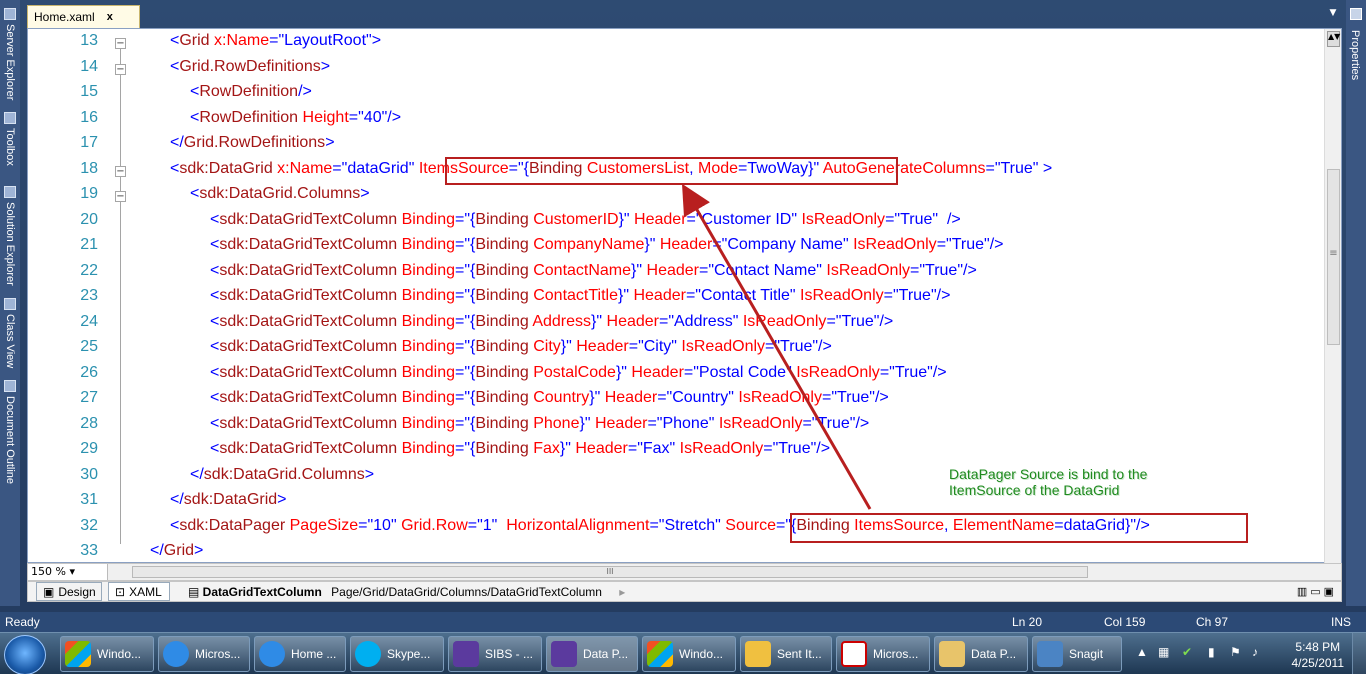 This screenshot has width=1366, height=674. I want to click on solution-explorer-icon, so click(10, 192).